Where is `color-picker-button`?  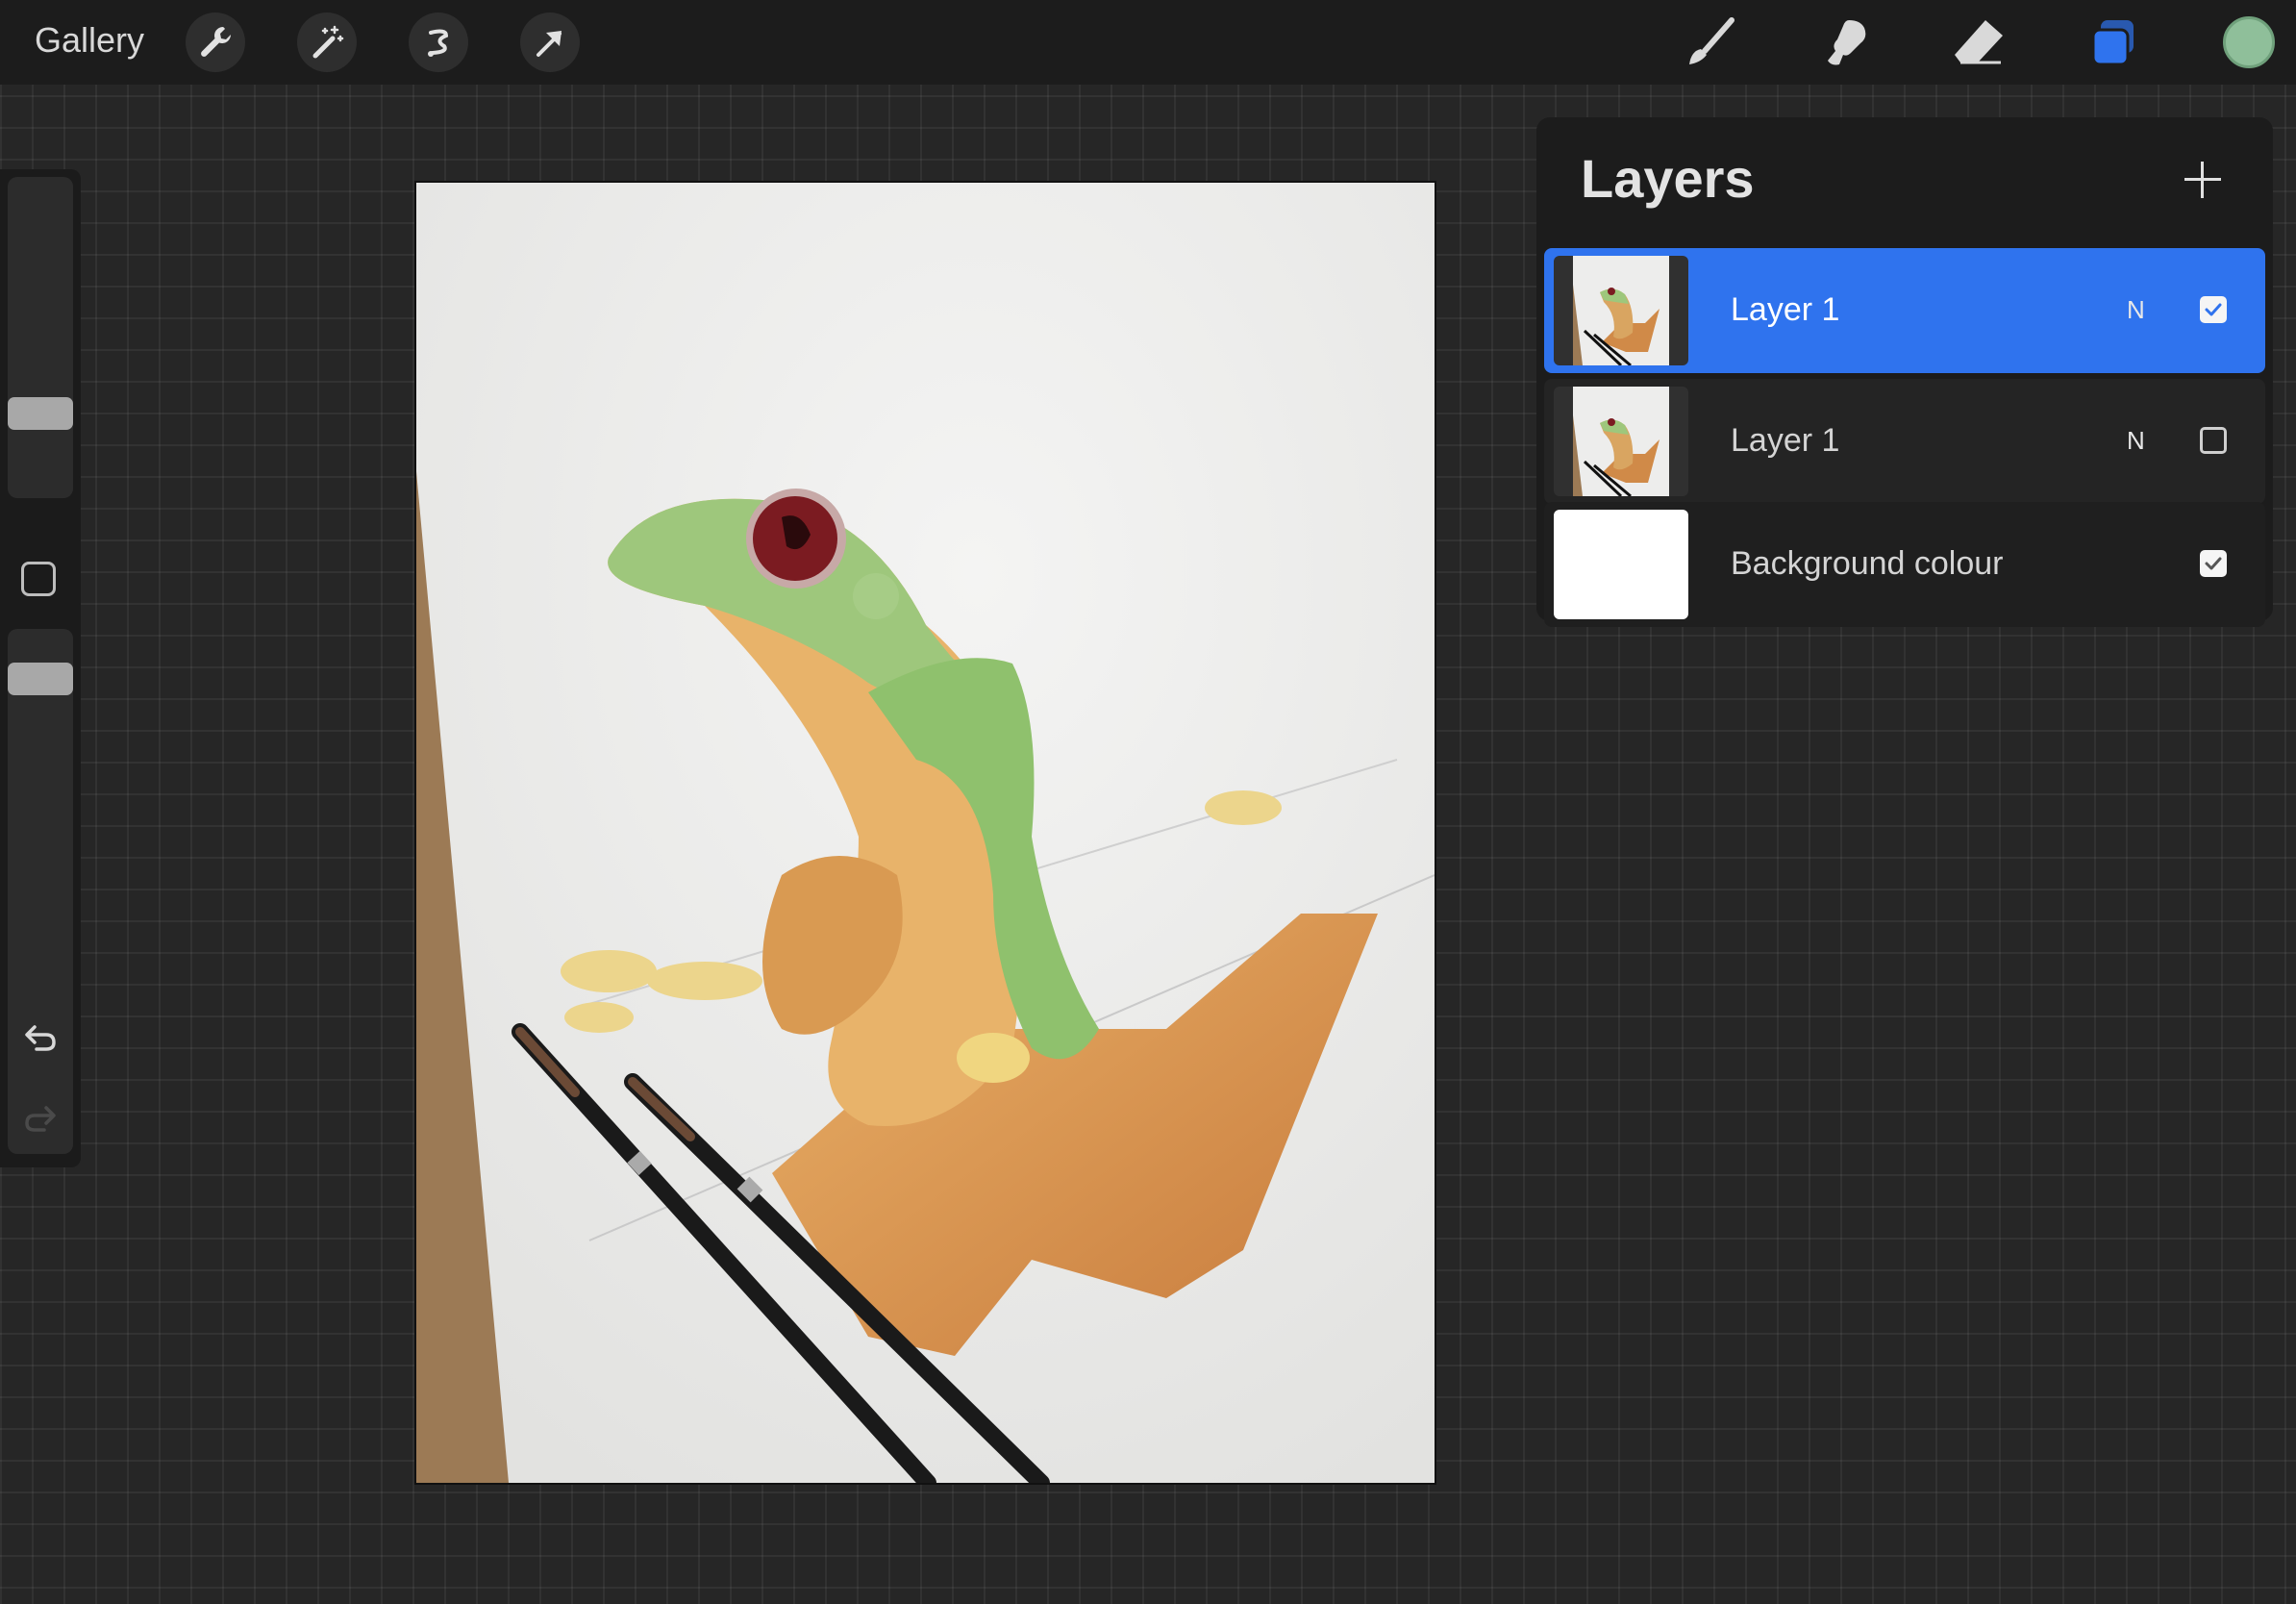
color-picker-button is located at coordinates (2249, 42).